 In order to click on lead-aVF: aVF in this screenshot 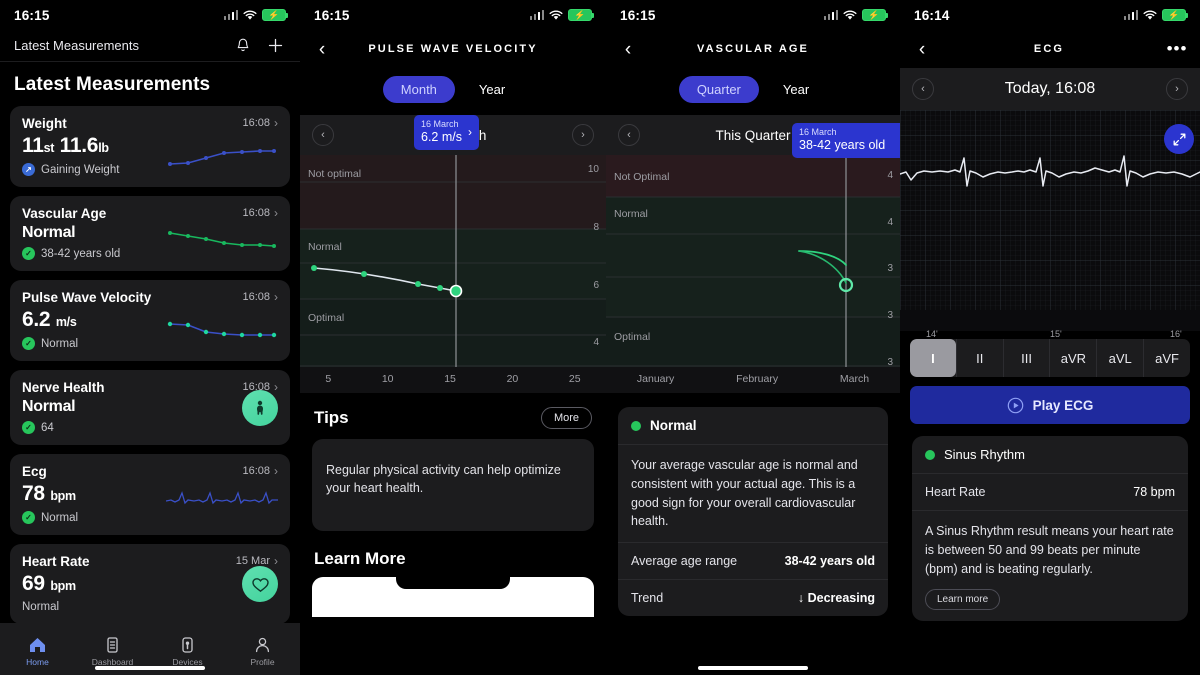, I will do `click(1166, 358)`.